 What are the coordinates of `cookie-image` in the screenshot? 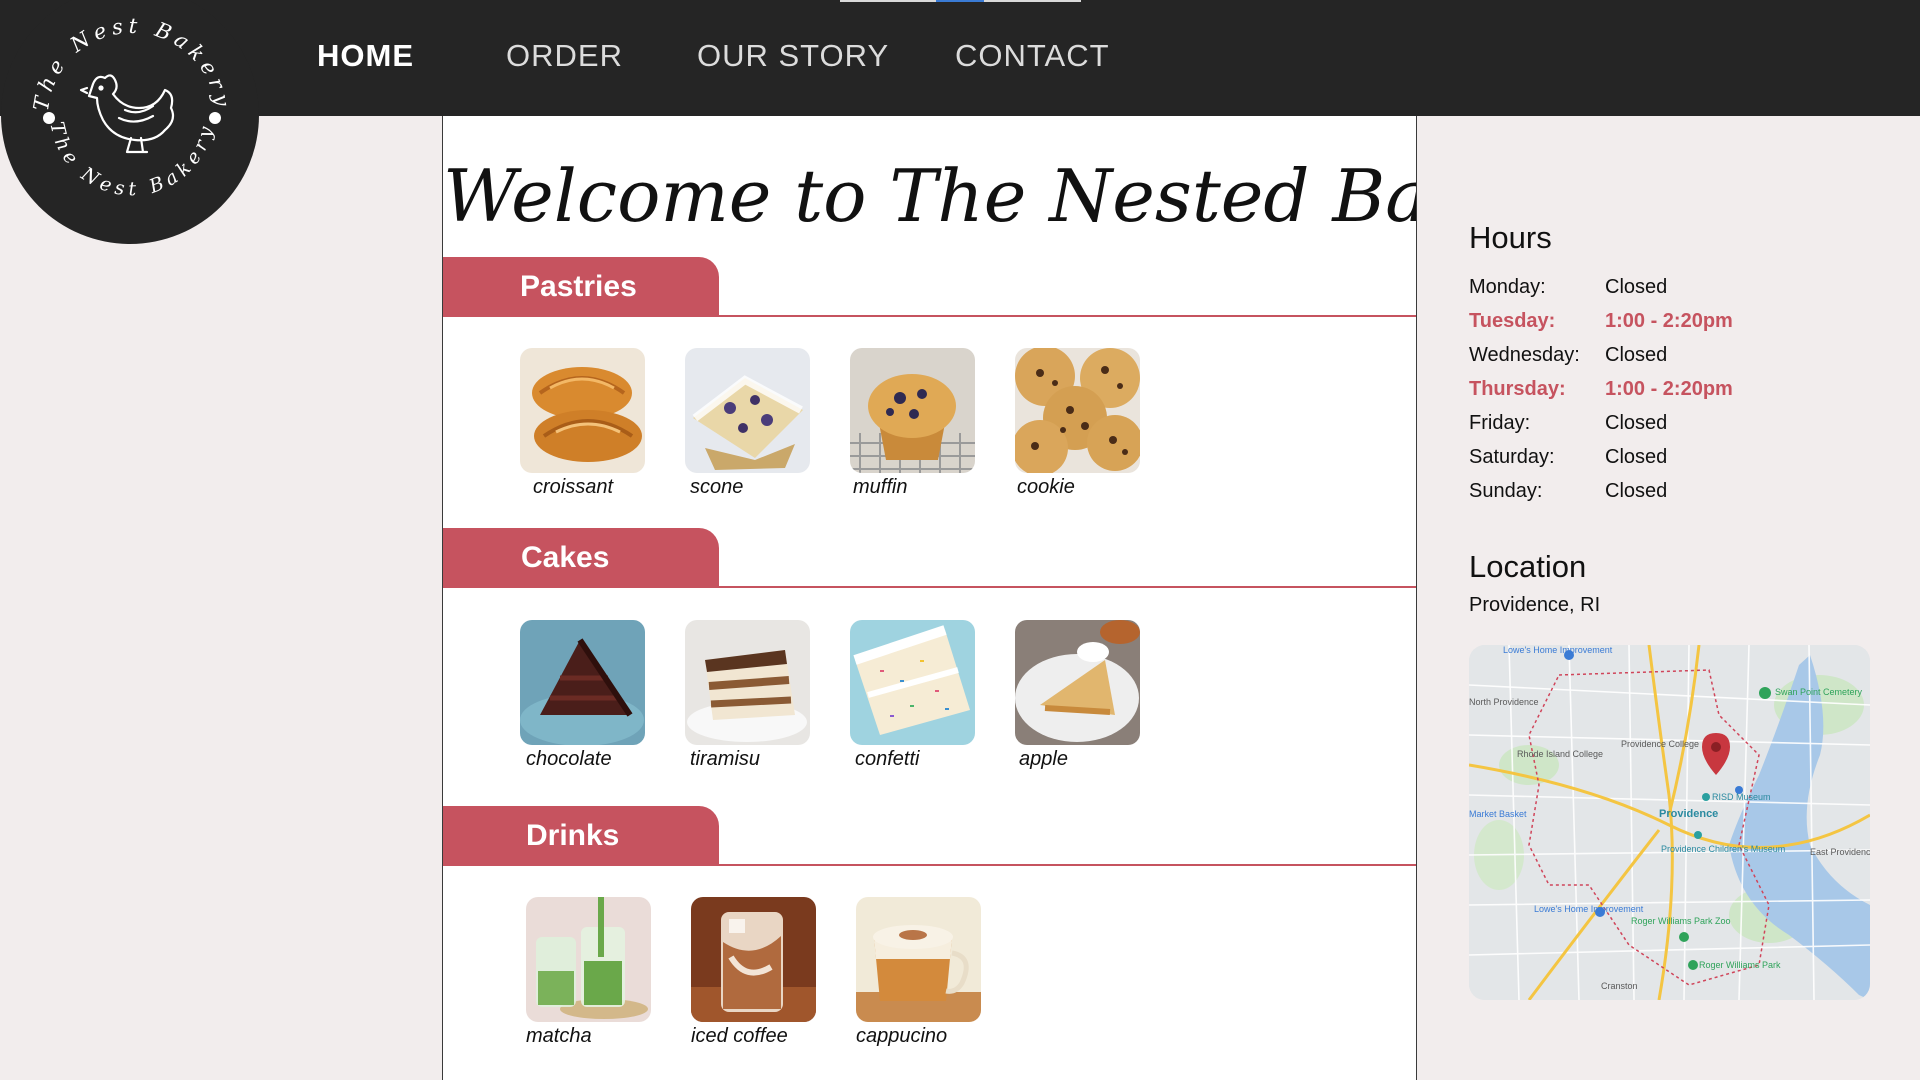 It's located at (1077, 410).